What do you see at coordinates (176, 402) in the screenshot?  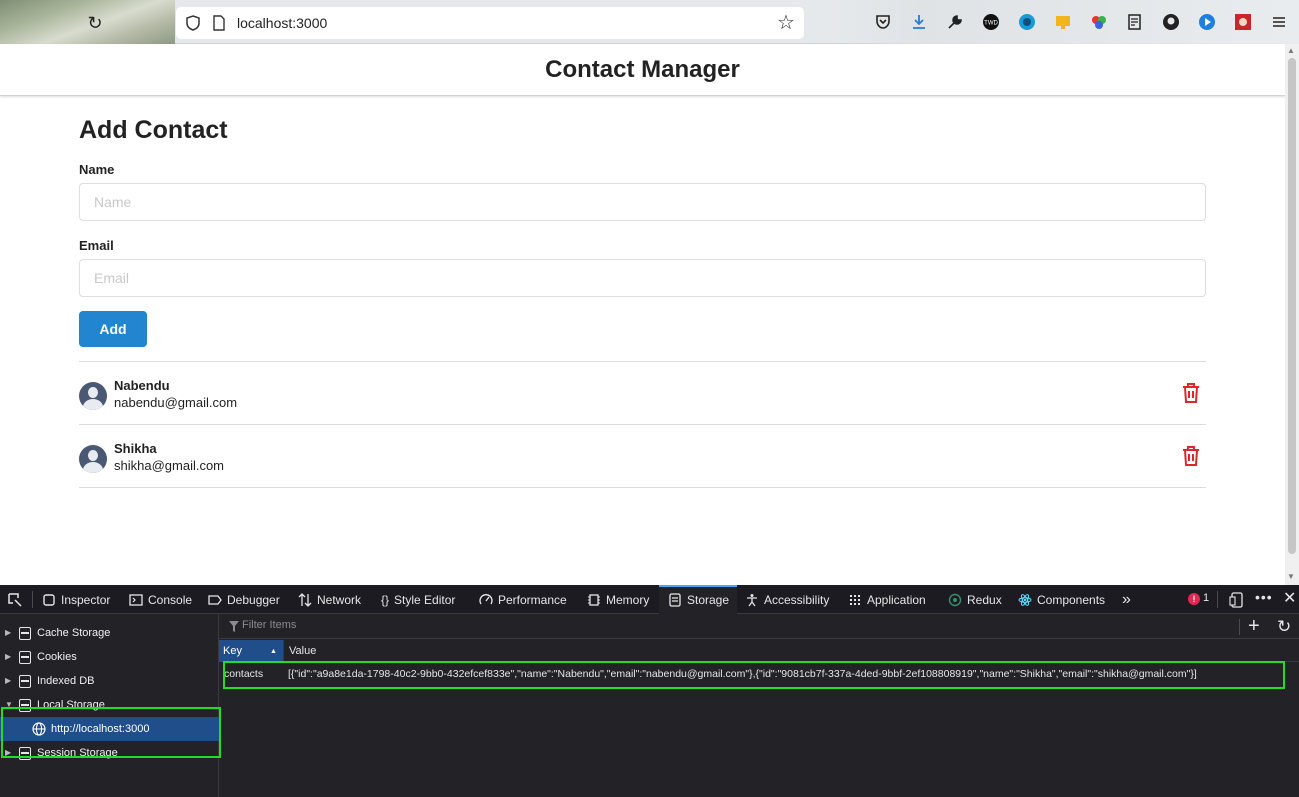 I see `contact-email: nabendu@gmail.com` at bounding box center [176, 402].